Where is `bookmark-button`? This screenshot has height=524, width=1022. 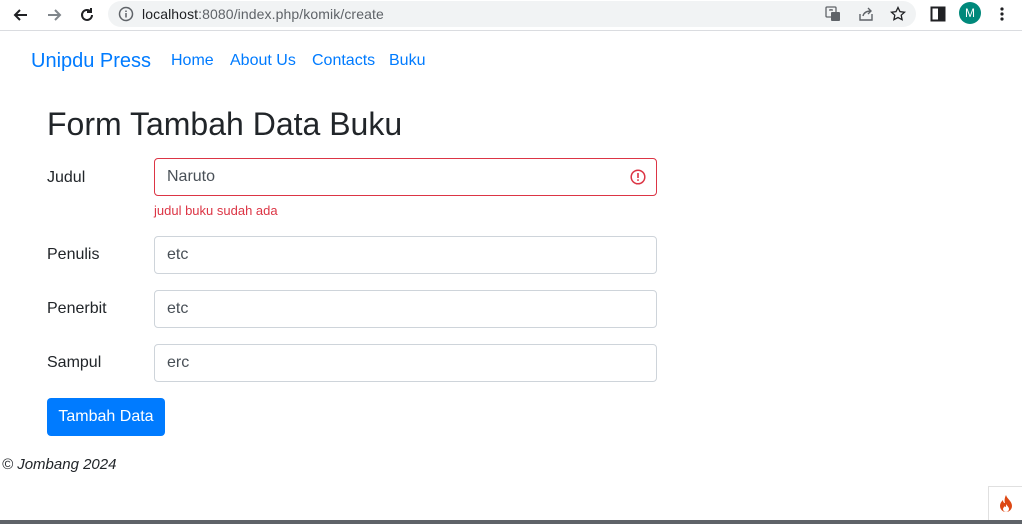
bookmark-button is located at coordinates (898, 14).